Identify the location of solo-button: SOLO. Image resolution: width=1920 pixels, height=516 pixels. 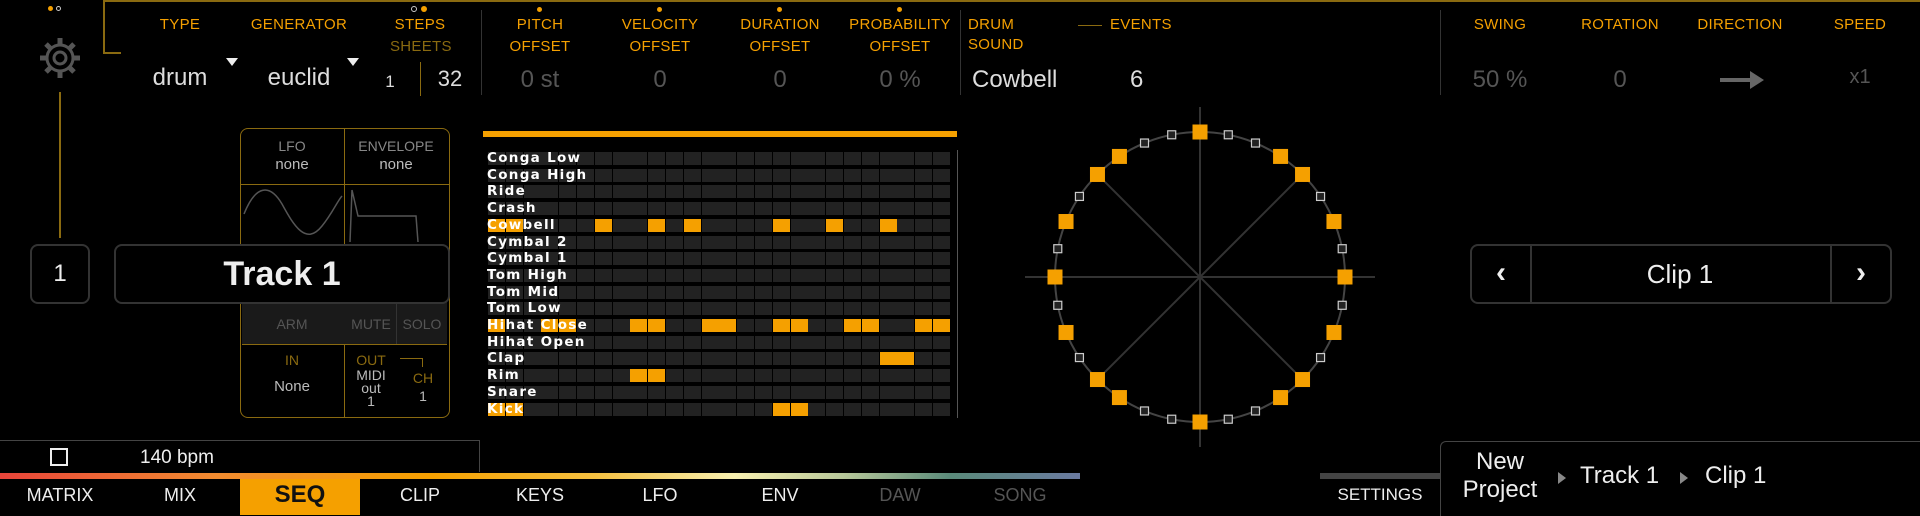
(422, 324).